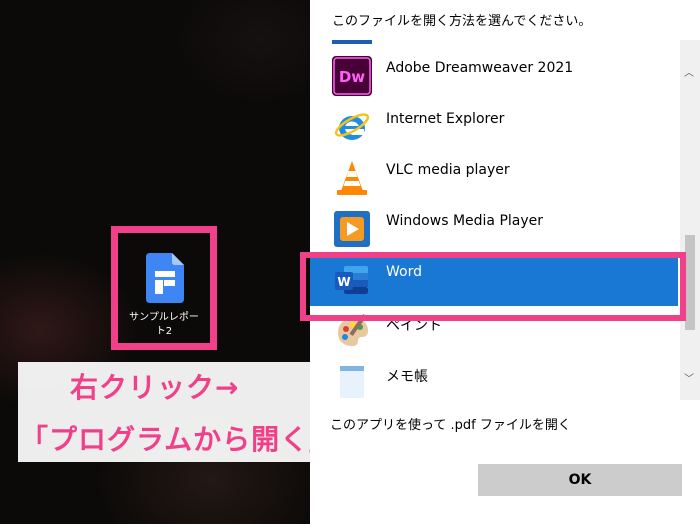 The image size is (700, 524). What do you see at coordinates (480, 68) in the screenshot?
I see `app-label: Adobe Dreamweaver 2021` at bounding box center [480, 68].